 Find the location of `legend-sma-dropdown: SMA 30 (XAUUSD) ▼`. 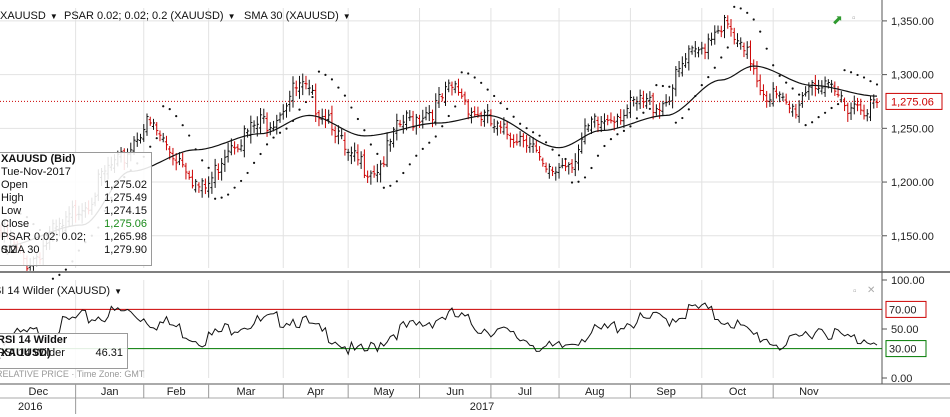

legend-sma-dropdown: SMA 30 (XAUUSD) ▼ is located at coordinates (297, 16).